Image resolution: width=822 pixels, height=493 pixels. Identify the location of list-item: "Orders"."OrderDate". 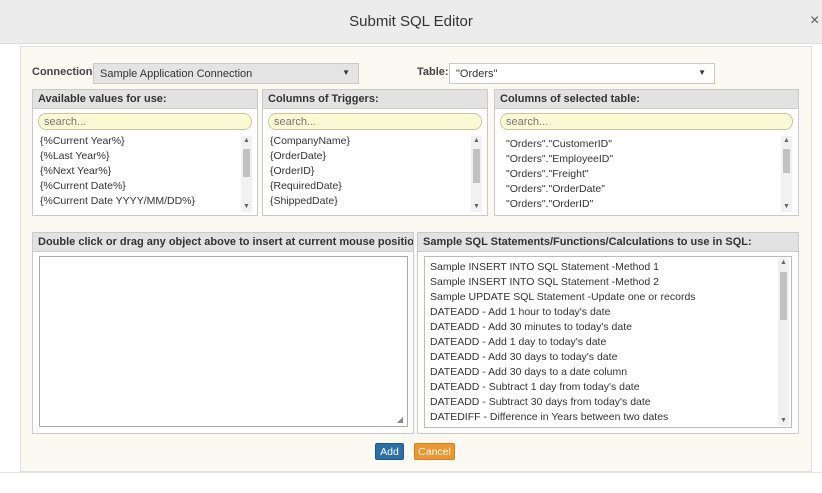
(641, 189).